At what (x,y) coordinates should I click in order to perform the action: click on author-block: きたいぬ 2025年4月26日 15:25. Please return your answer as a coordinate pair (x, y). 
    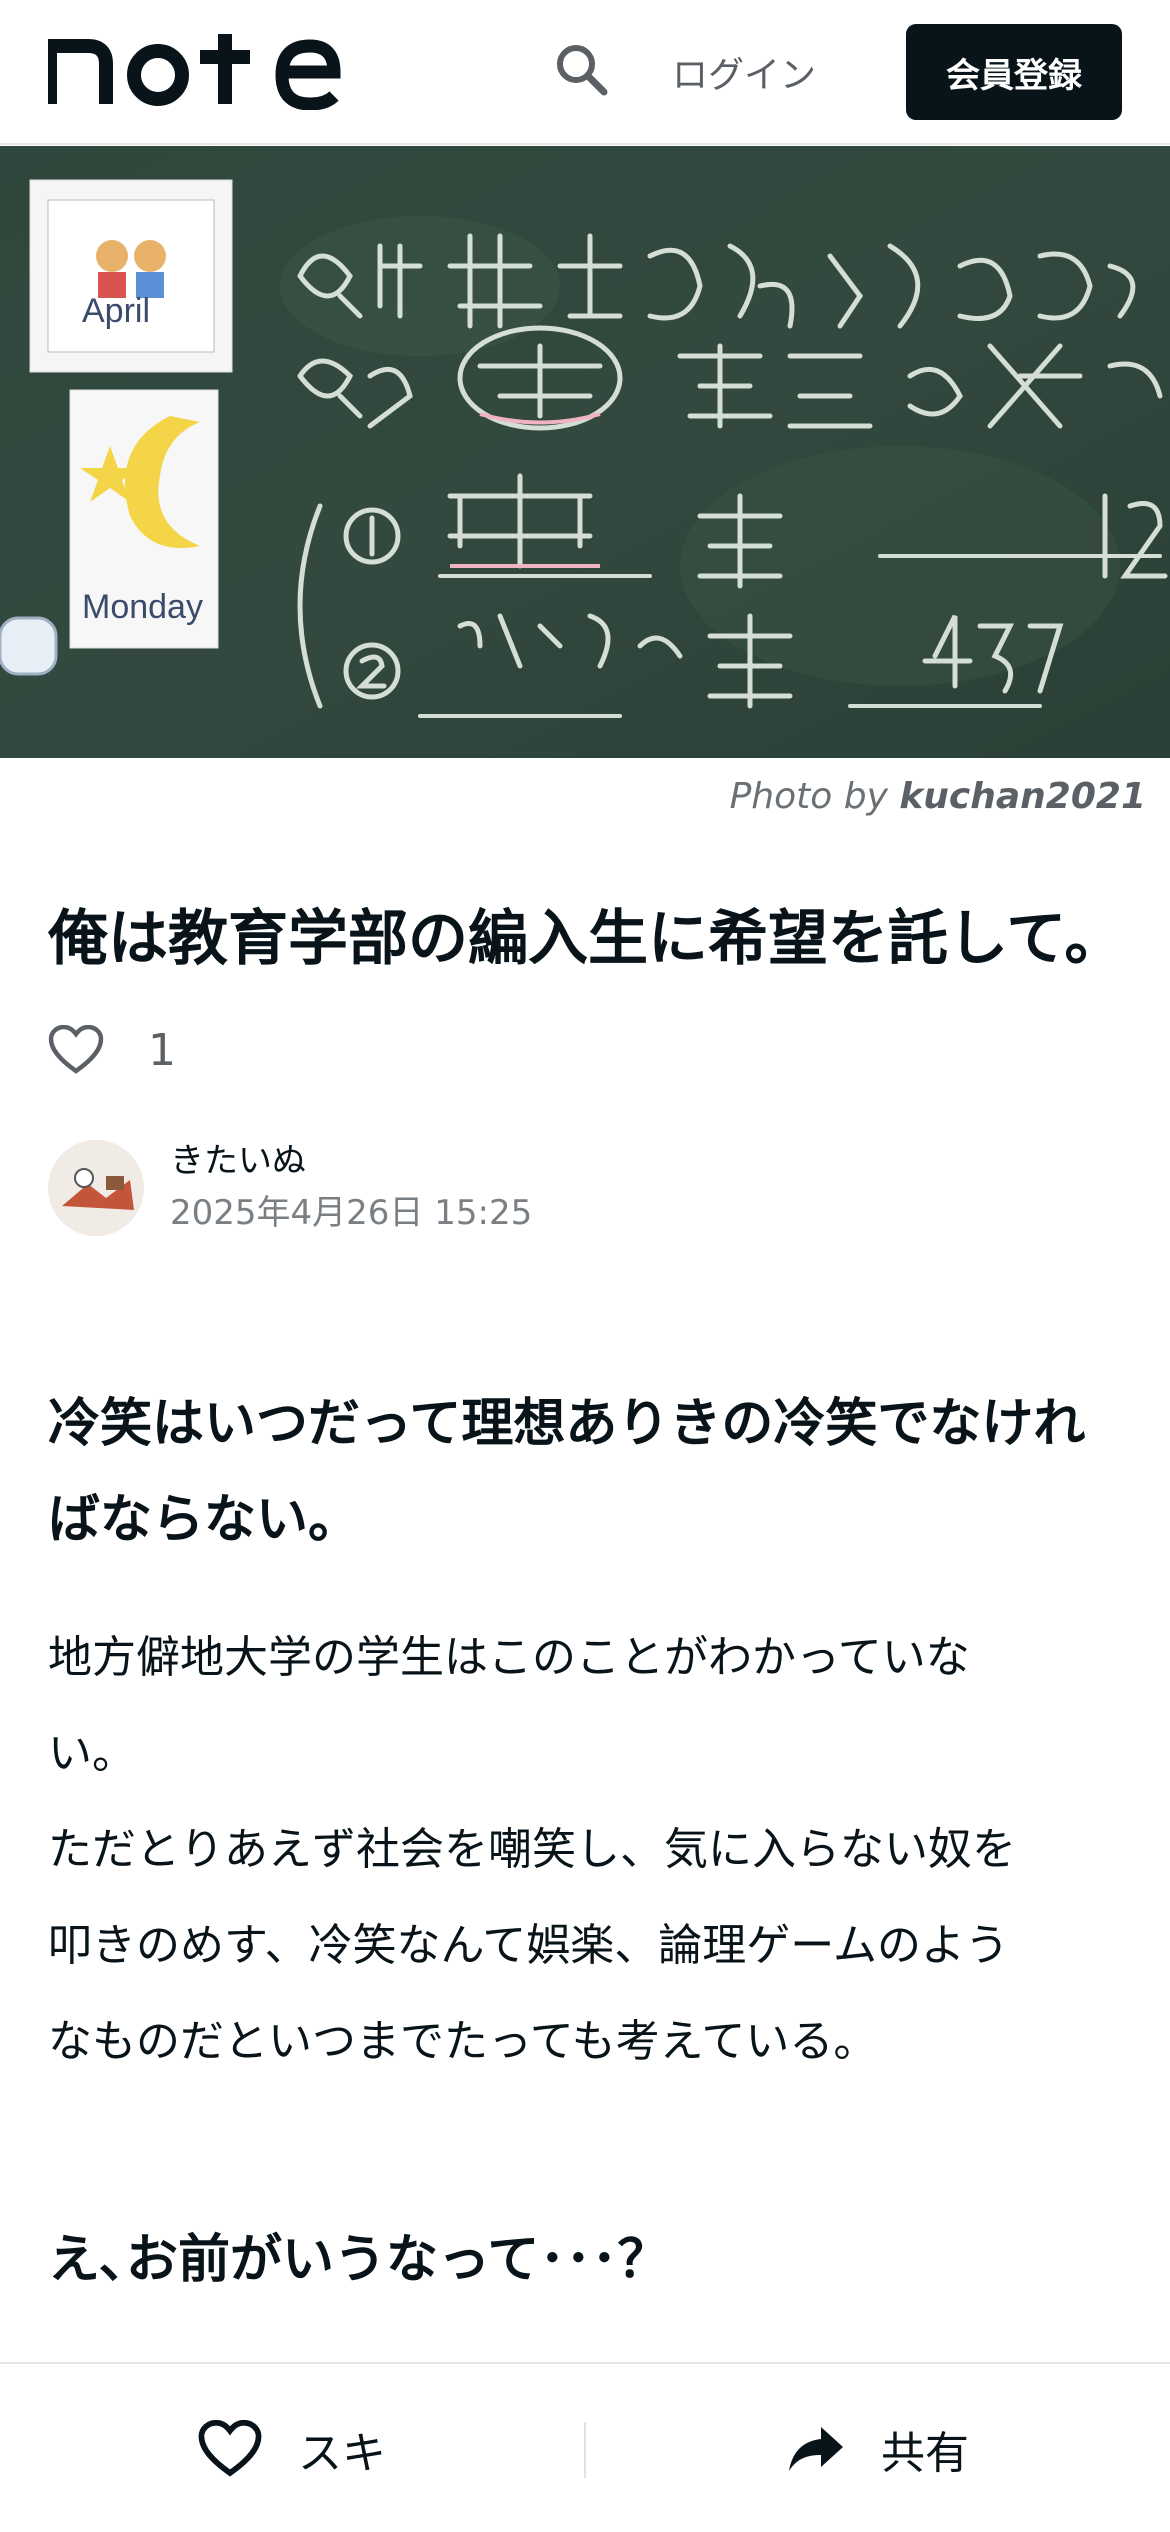
    Looking at the image, I should click on (290, 1187).